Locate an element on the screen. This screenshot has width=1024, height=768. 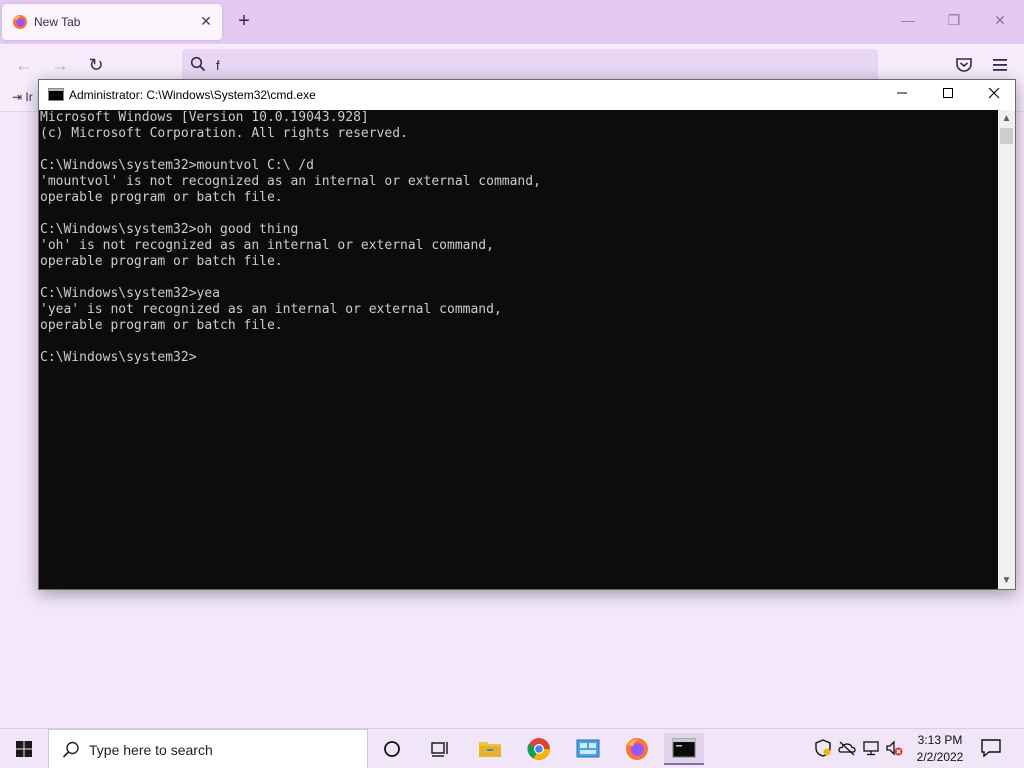
console-prompt-line: C:\Windows\system32> is located at coordinates (520, 358).